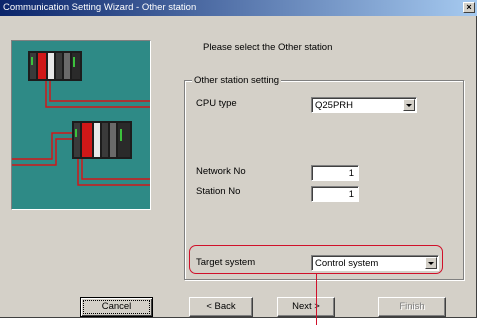 The width and height of the screenshot is (477, 325). Describe the element at coordinates (306, 307) in the screenshot. I see `next-button: Next >` at that location.